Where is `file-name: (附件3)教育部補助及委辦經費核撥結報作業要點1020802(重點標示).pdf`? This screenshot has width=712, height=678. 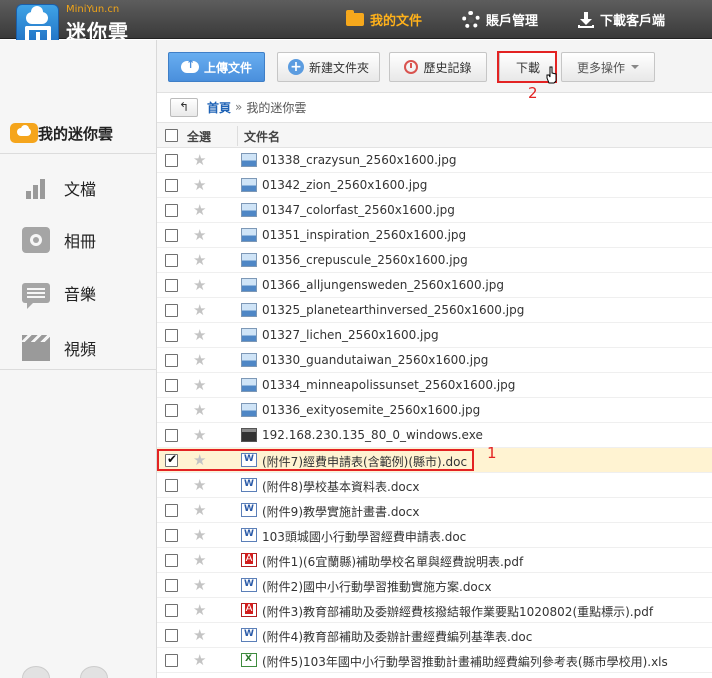
file-name: (附件3)教育部補助及委辦經費核撥結報作業要點1020802(重點標示).pdf is located at coordinates (457, 611).